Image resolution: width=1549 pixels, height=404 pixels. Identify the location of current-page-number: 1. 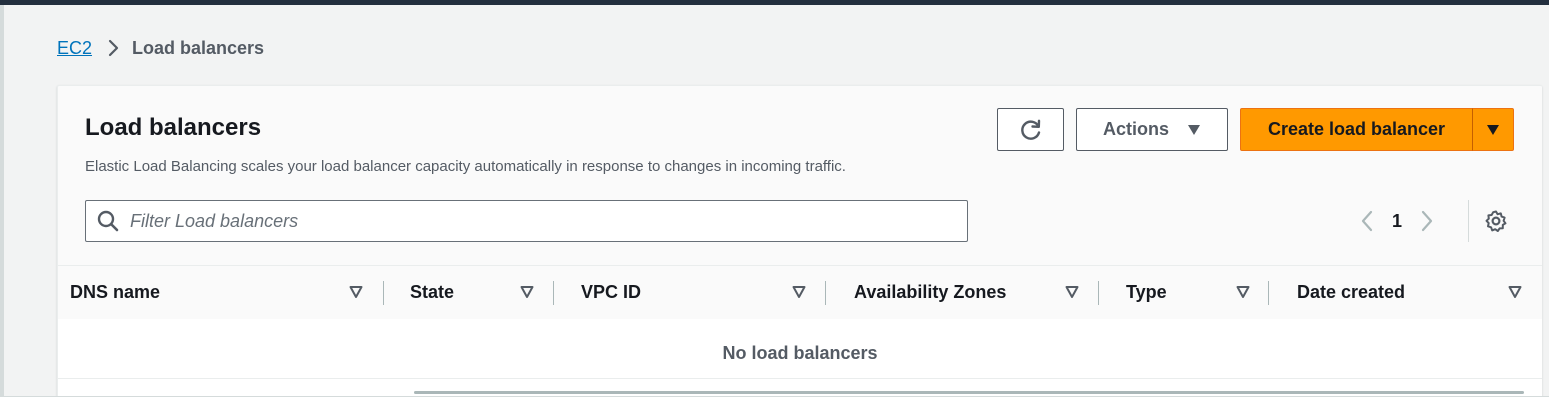
(1397, 221).